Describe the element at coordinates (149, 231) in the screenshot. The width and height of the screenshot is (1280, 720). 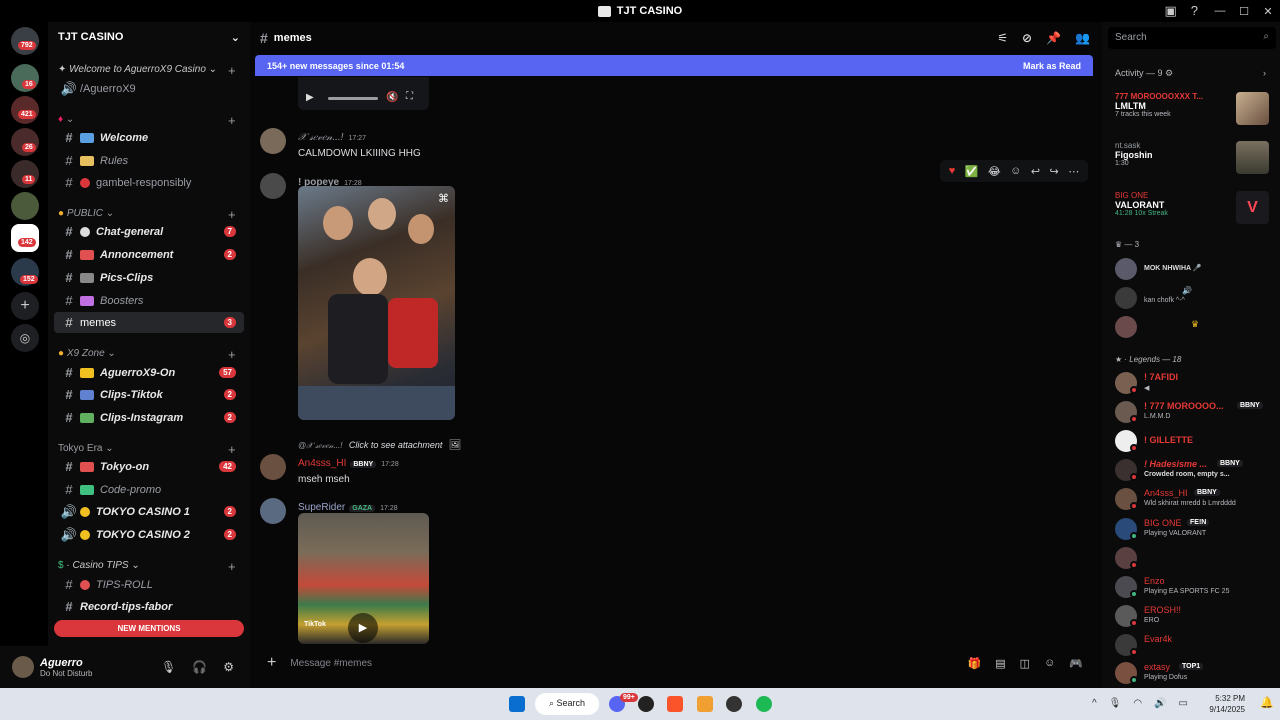
I see `channel-chat-general: # Chat-general 7` at that location.